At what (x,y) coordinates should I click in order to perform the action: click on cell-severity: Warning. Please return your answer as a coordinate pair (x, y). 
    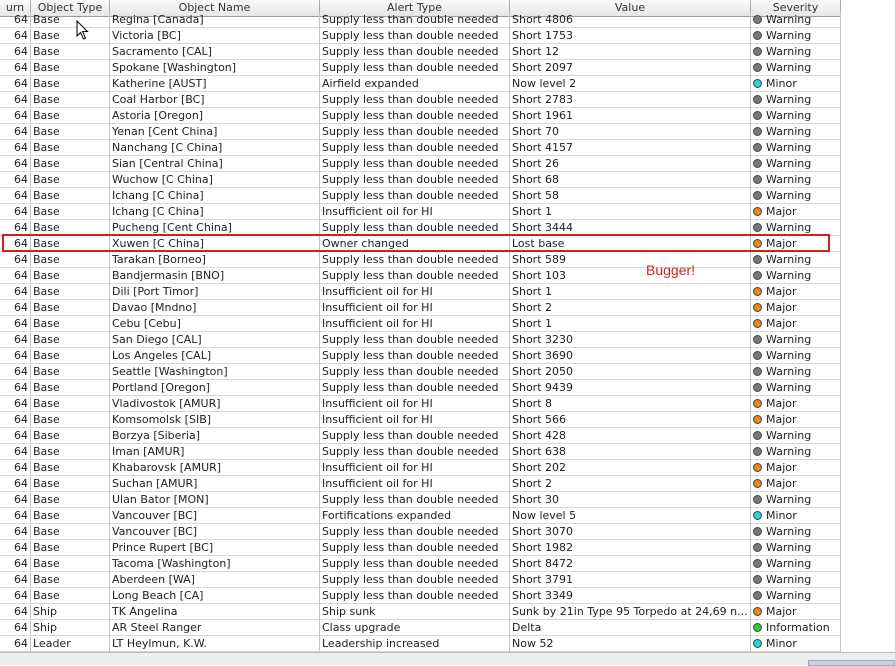
    Looking at the image, I should click on (796, 452).